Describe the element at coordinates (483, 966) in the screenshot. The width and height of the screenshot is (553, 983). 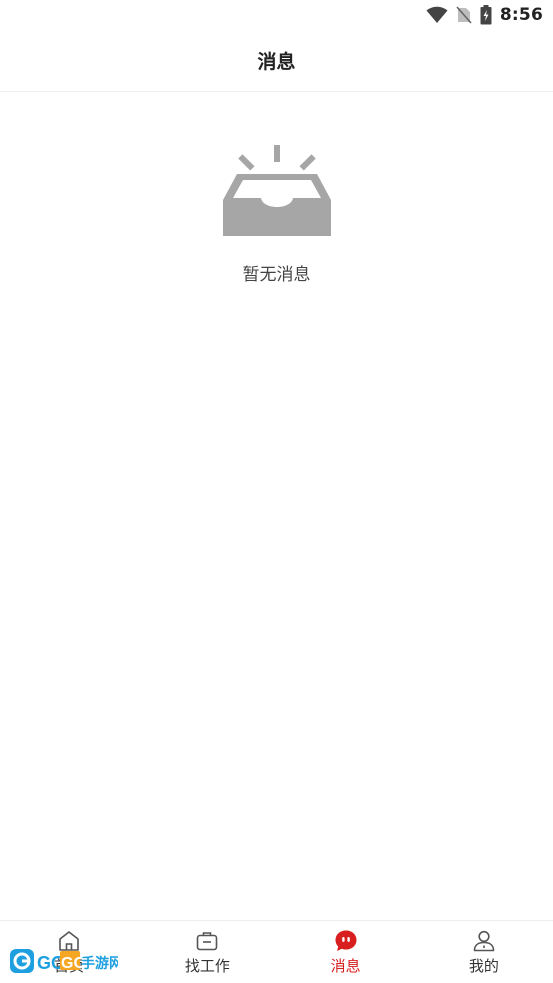
I see `nav-label-mine: 我的` at that location.